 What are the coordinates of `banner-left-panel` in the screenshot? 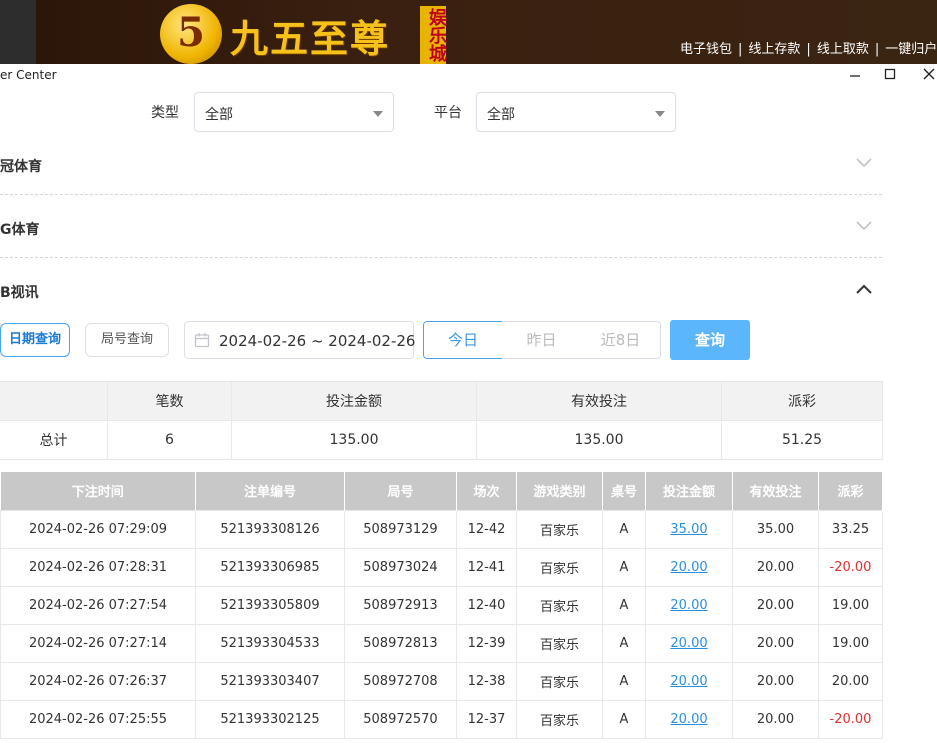 It's located at (18, 32).